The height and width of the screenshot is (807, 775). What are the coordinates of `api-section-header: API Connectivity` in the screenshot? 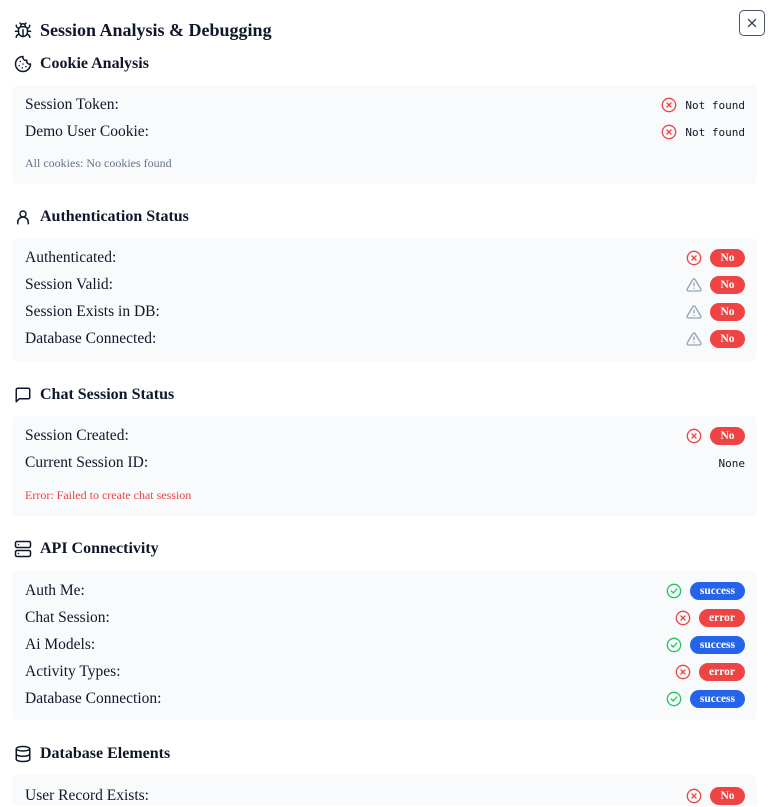 It's located at (86, 549).